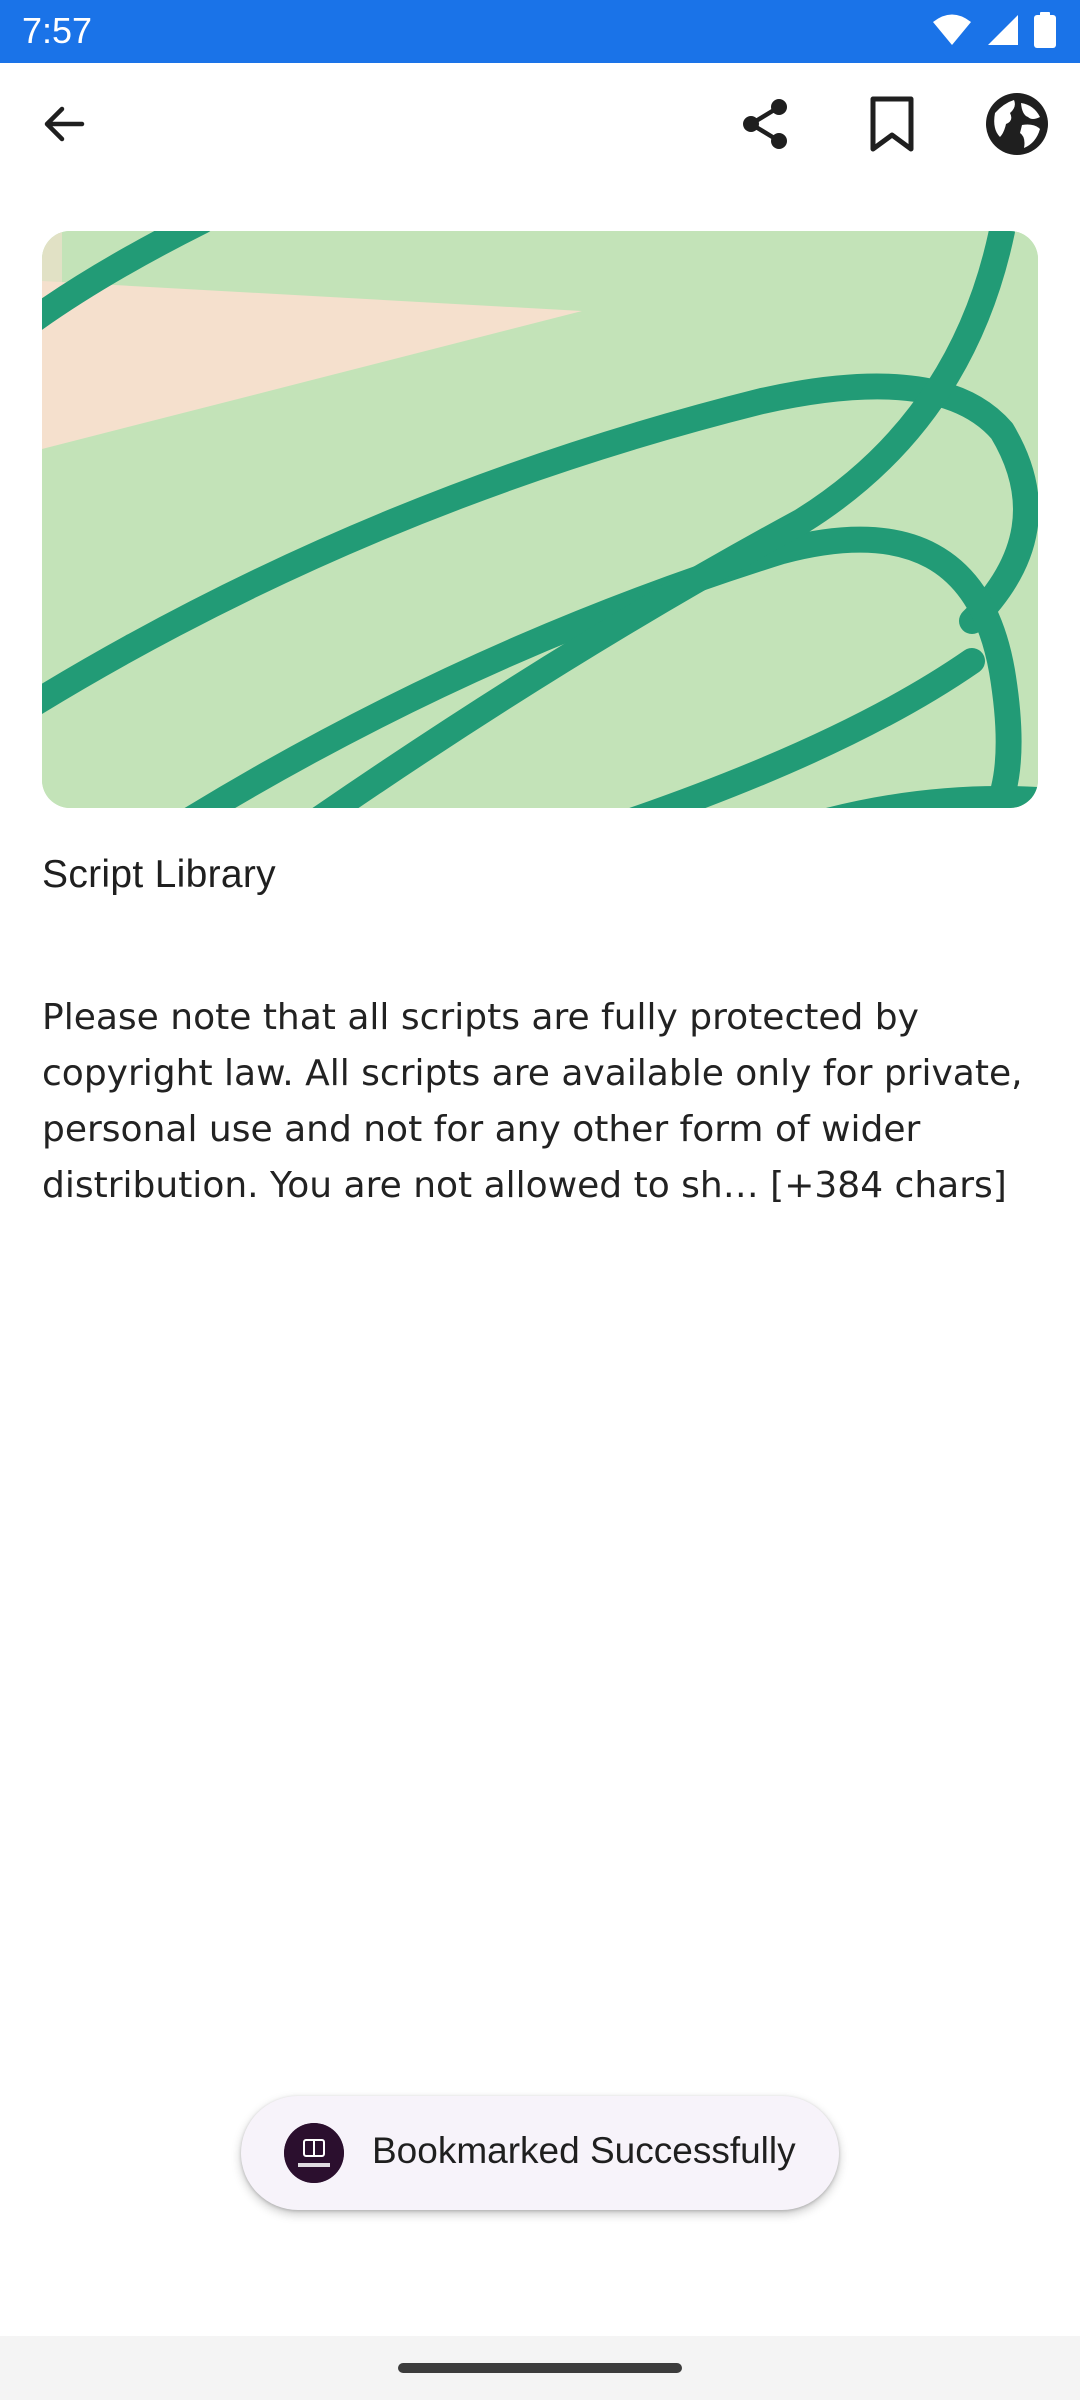  I want to click on open-web-button, so click(1017, 126).